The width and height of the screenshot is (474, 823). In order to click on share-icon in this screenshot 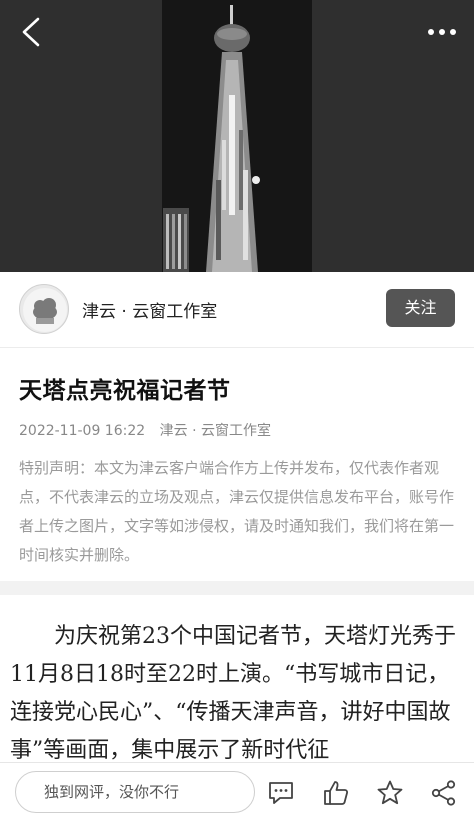, I will do `click(443, 793)`.